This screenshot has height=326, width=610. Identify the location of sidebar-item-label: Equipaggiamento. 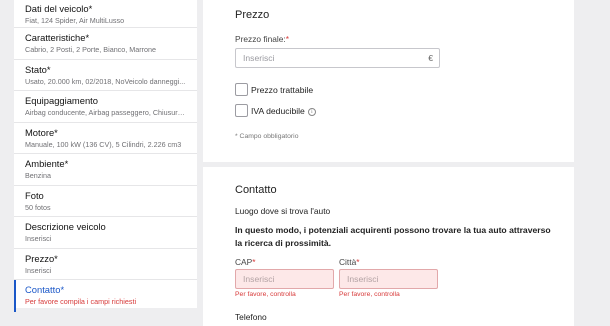
(61, 100).